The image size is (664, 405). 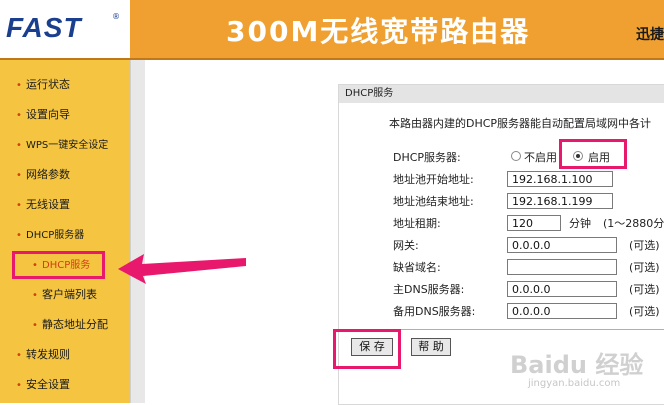 I want to click on logo: FAST ®, so click(x=65, y=29).